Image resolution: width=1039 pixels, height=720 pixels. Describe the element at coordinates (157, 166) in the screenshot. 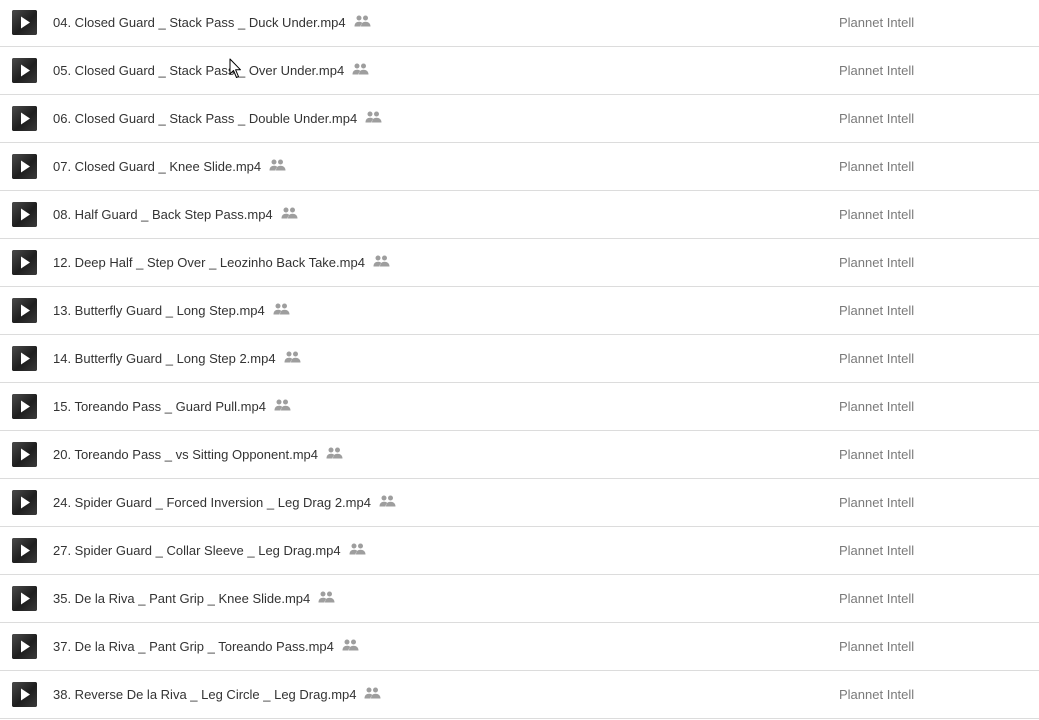

I see `file-name: 07. Closed Guard _ Knee Slide.mp4` at that location.